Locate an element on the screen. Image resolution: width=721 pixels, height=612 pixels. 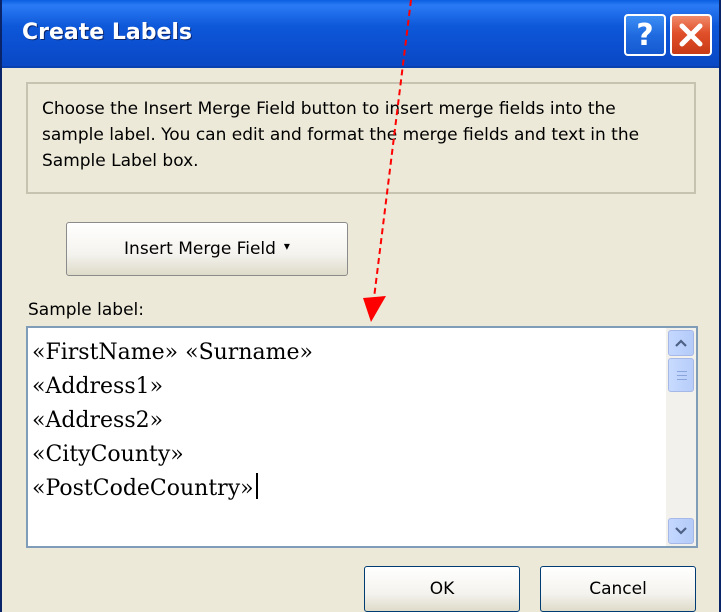
insert-merge-field-button: Insert Merge Field ▾ is located at coordinates (207, 249).